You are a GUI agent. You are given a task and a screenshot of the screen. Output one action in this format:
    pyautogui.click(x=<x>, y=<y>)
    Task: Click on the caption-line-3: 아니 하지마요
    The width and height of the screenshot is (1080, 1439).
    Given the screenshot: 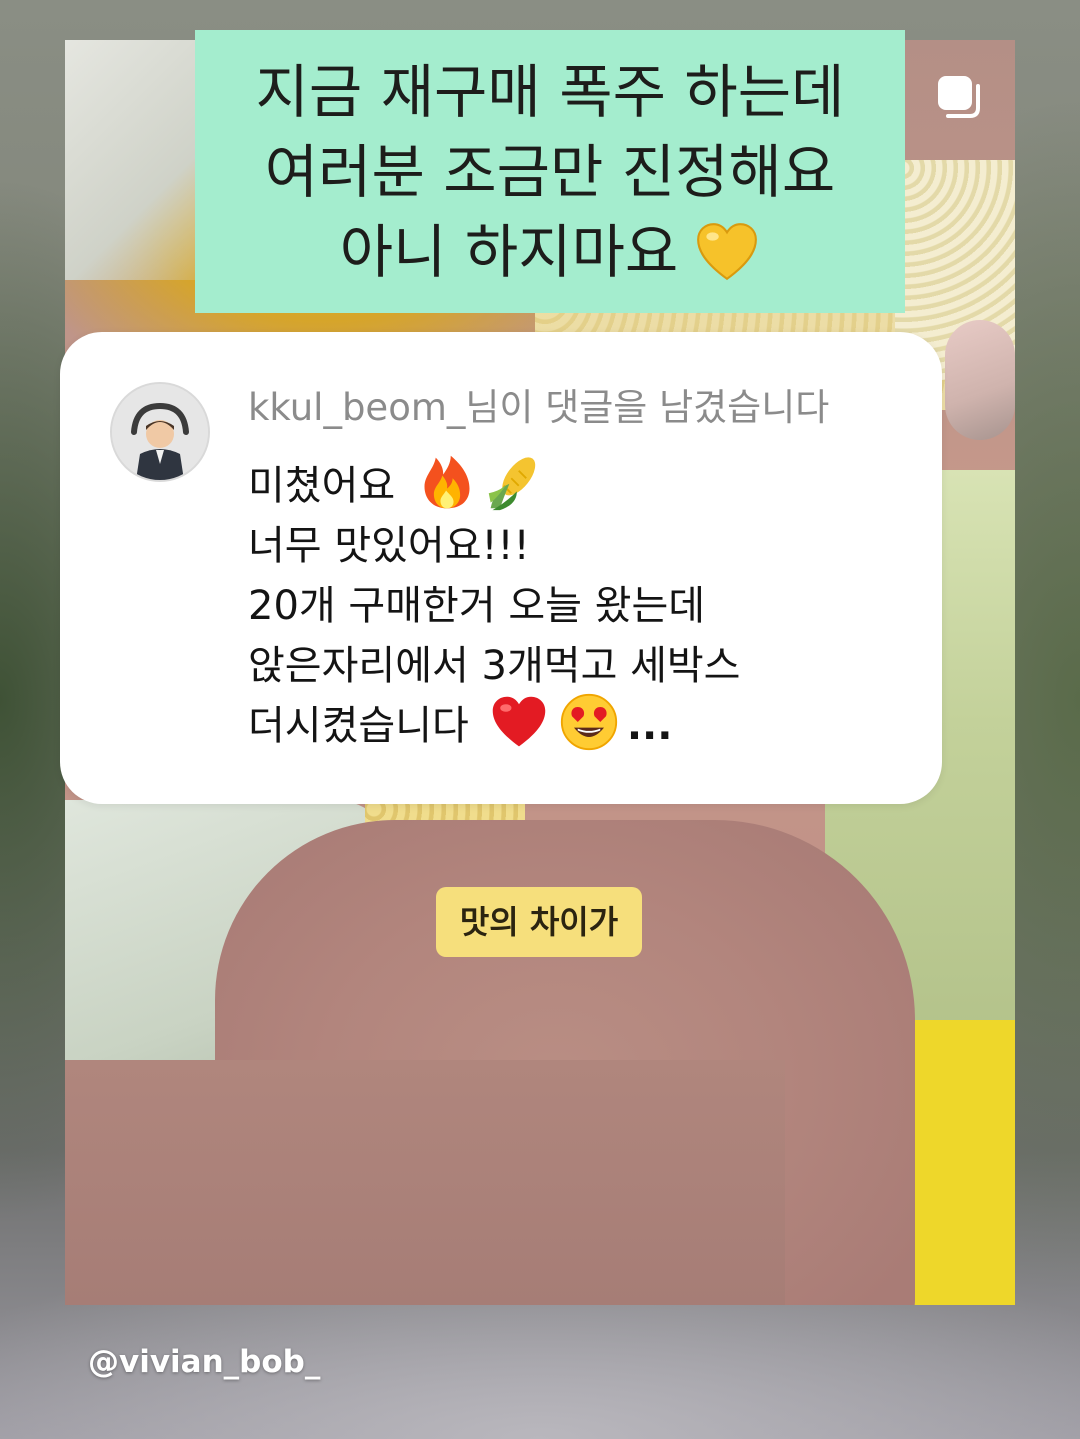 What is the action you would take?
    pyautogui.click(x=550, y=252)
    